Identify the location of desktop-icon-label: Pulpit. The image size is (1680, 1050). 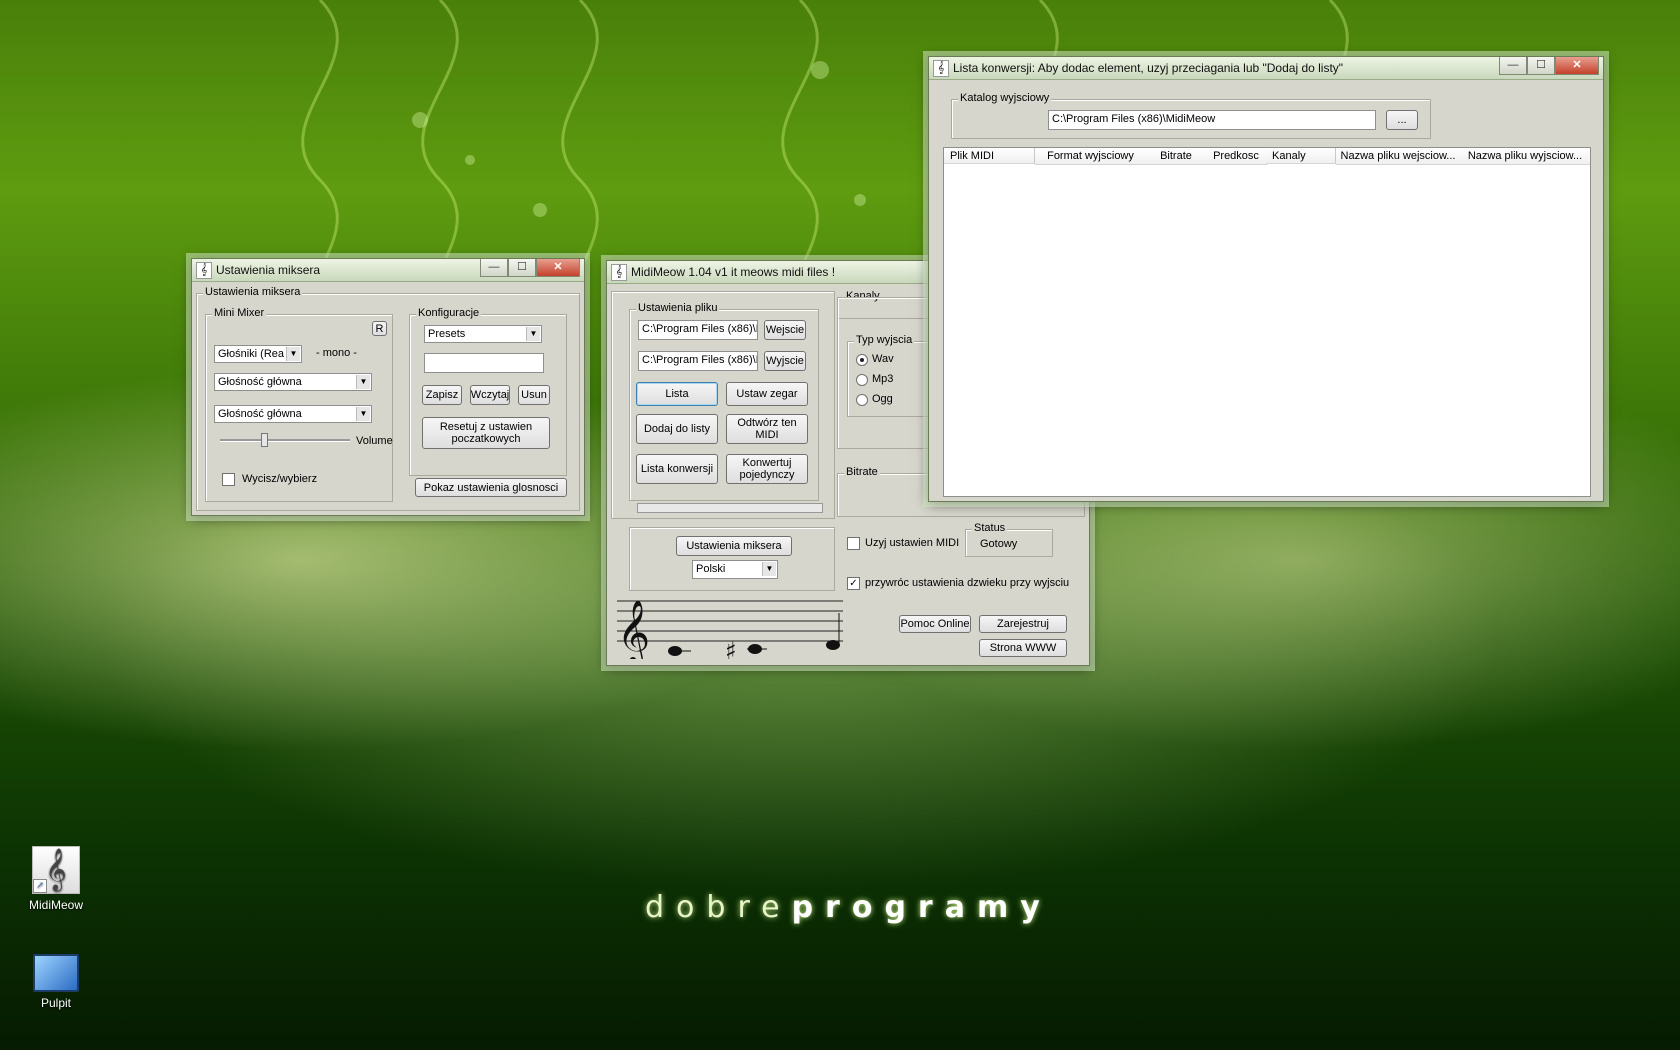
(56, 1003).